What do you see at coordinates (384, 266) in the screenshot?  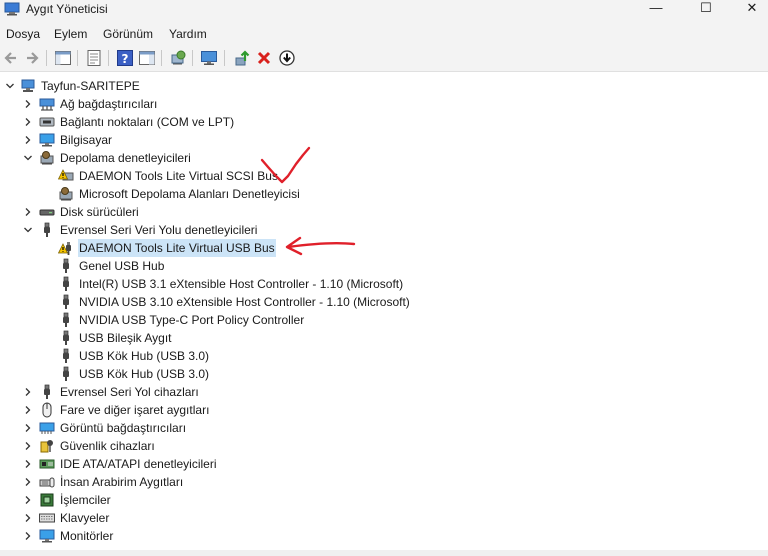 I see `tree-row-usb-hub: Genel USB Hub` at bounding box center [384, 266].